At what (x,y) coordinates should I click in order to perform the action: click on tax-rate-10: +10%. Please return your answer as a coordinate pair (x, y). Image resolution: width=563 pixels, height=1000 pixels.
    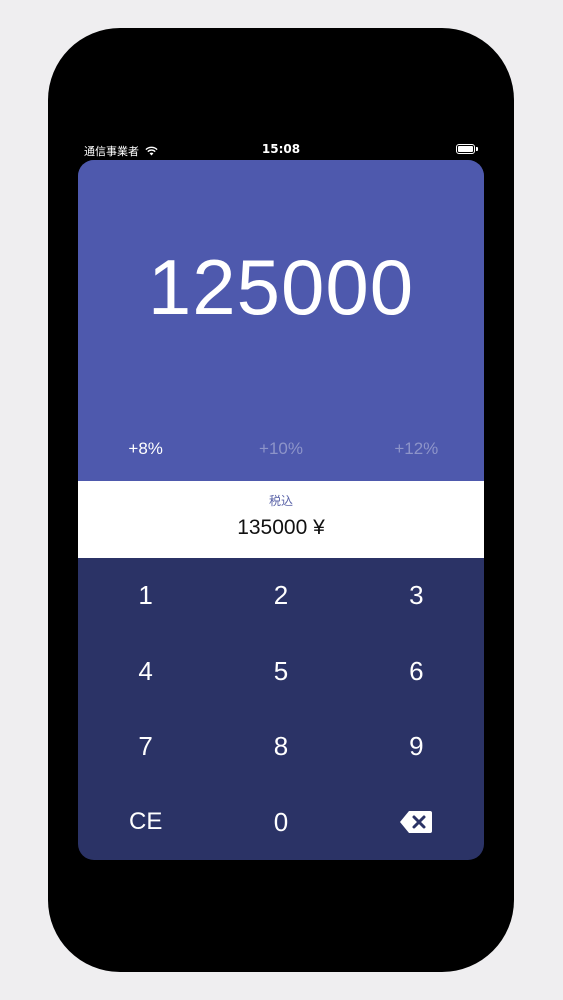
    Looking at the image, I should click on (280, 449).